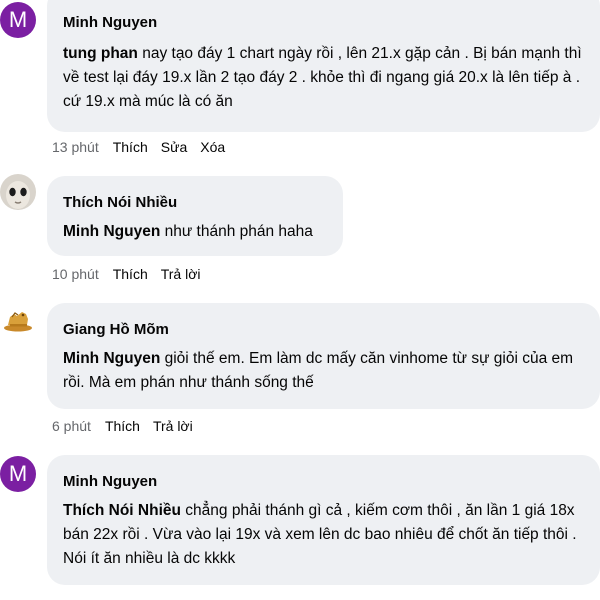 This screenshot has height=600, width=600. What do you see at coordinates (236, 231) in the screenshot?
I see `comment-body: như thánh phán haha` at bounding box center [236, 231].